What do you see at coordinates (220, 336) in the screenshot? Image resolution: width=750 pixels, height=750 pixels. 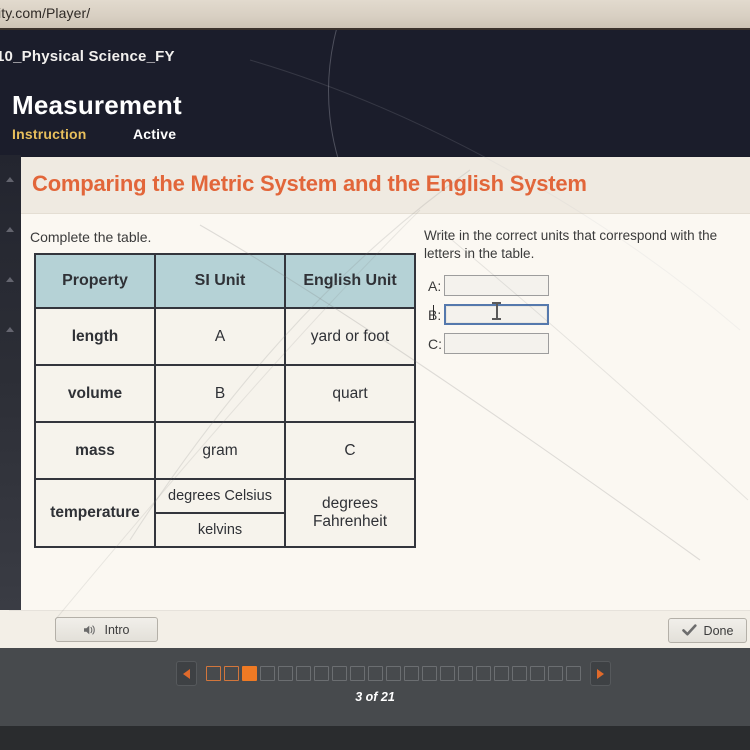 I see `cell-si-unit-blank-a: A` at bounding box center [220, 336].